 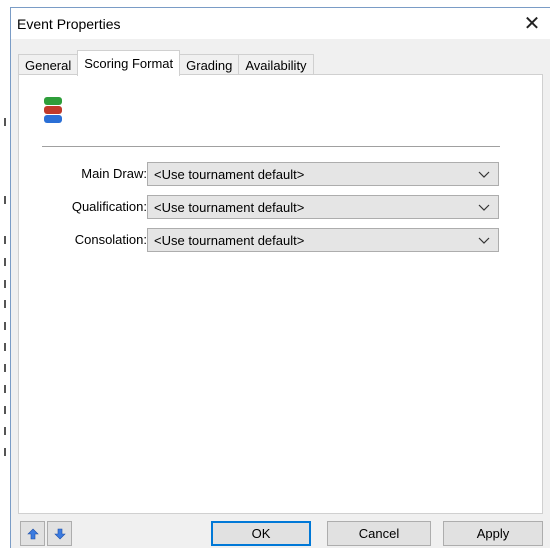 I want to click on arrow-up-icon, so click(x=32, y=533).